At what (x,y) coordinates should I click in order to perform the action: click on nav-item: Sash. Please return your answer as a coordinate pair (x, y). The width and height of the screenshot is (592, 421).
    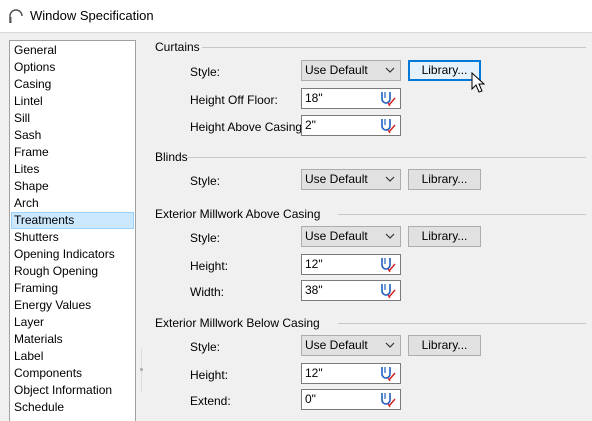
    Looking at the image, I should click on (72, 135).